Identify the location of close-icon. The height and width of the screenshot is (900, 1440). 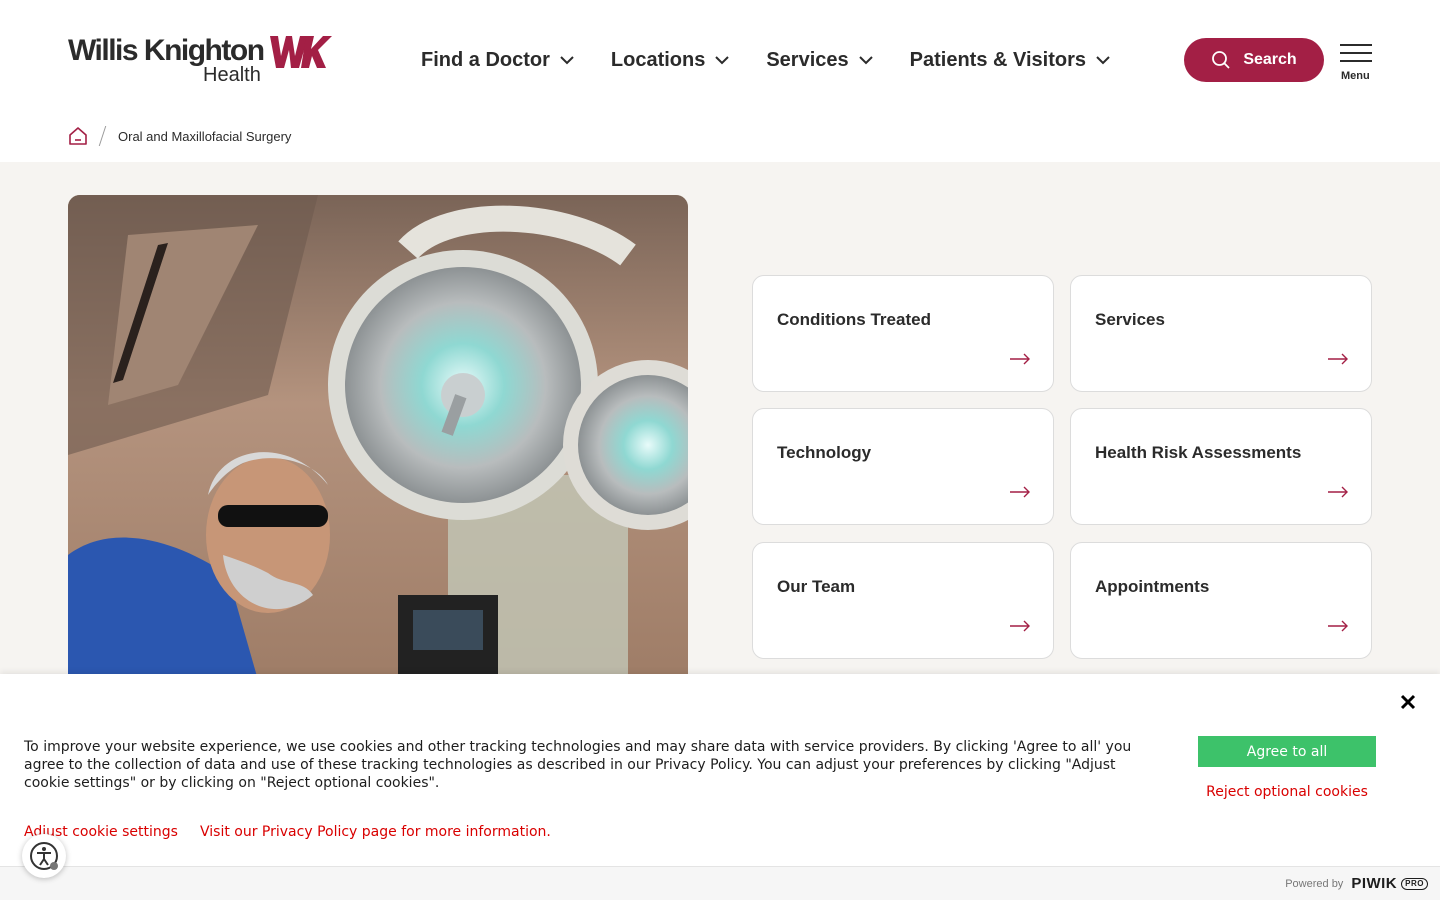
(1408, 702).